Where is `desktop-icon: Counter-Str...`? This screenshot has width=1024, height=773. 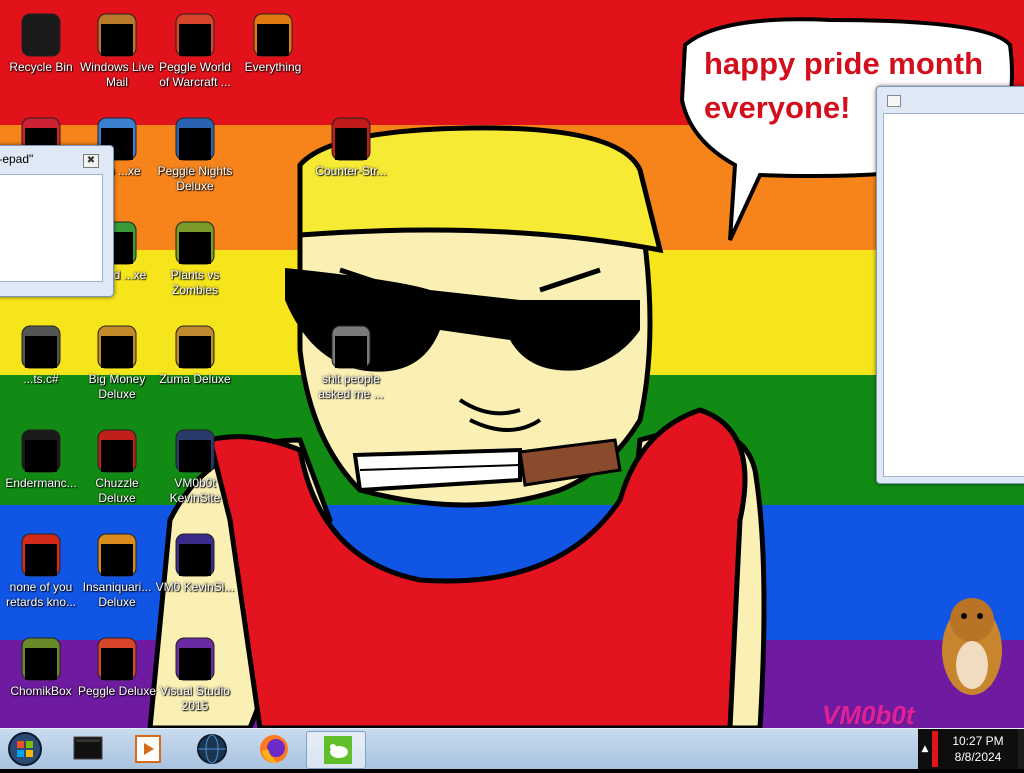 desktop-icon: Counter-Str... is located at coordinates (351, 156).